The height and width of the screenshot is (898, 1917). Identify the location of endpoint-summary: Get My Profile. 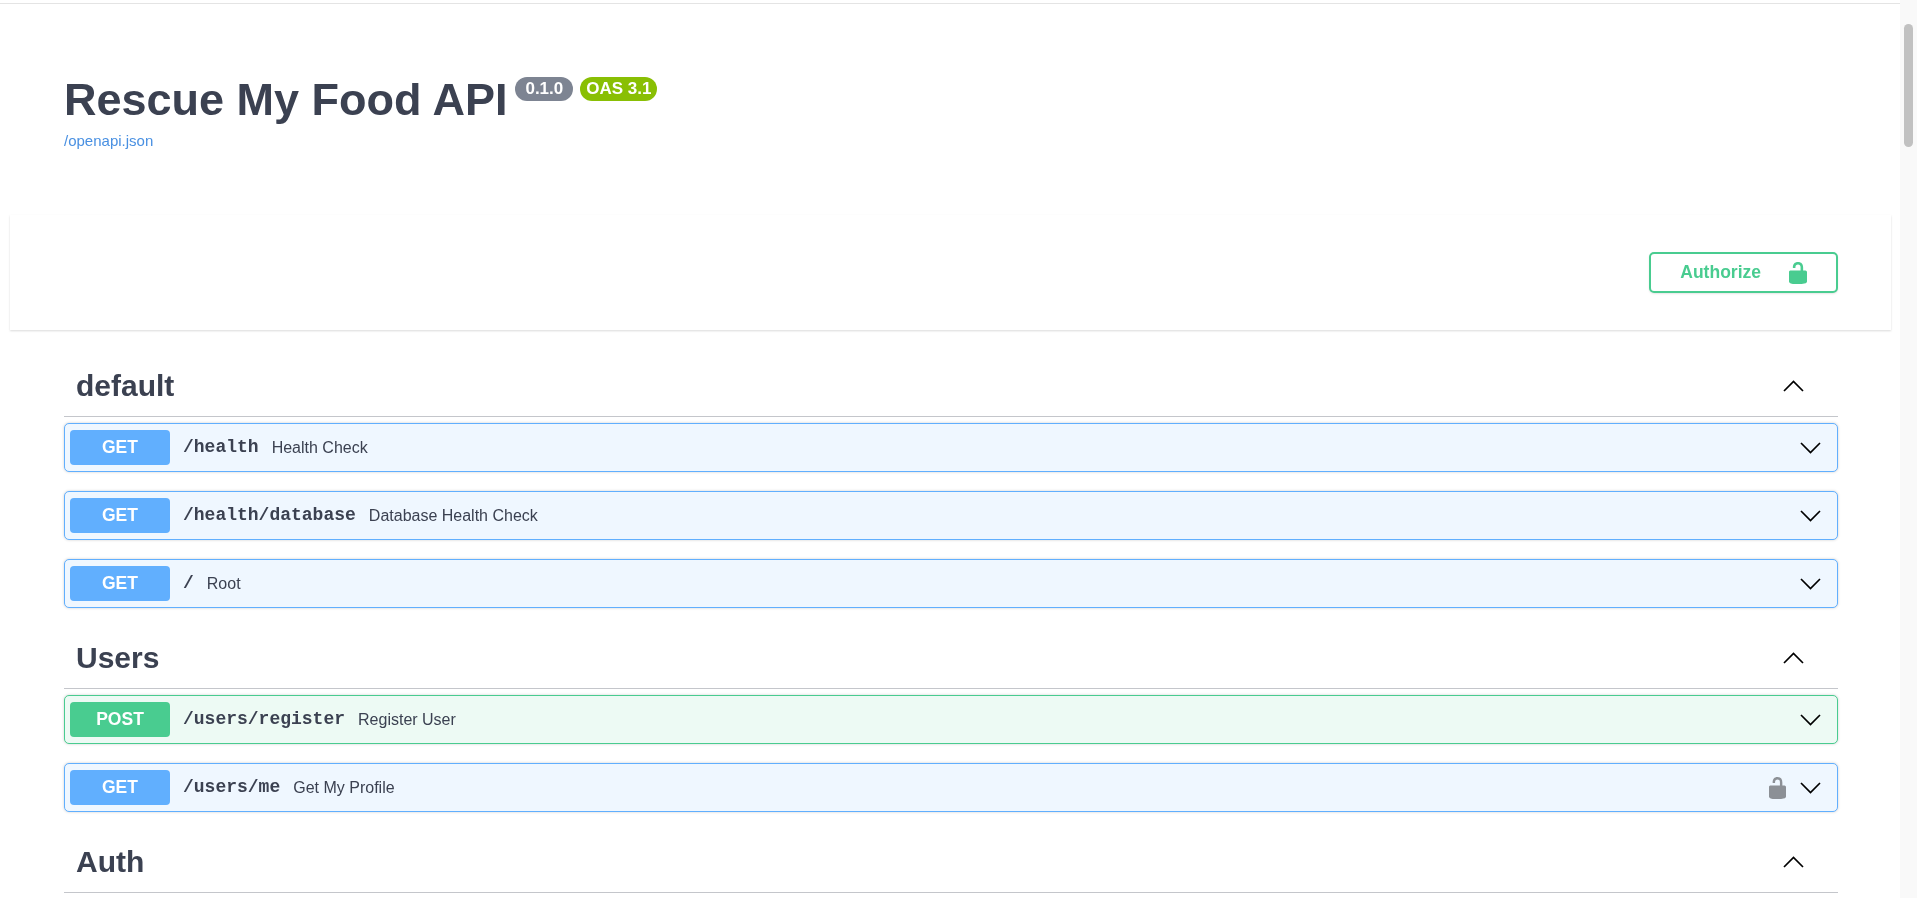
(344, 787).